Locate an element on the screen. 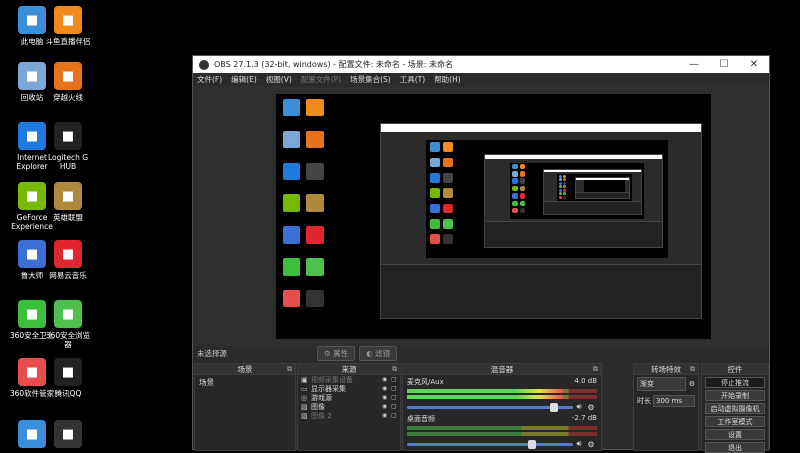 This screenshot has height=453, width=800. desktop-shortcut: ■ is located at coordinates (68, 435).